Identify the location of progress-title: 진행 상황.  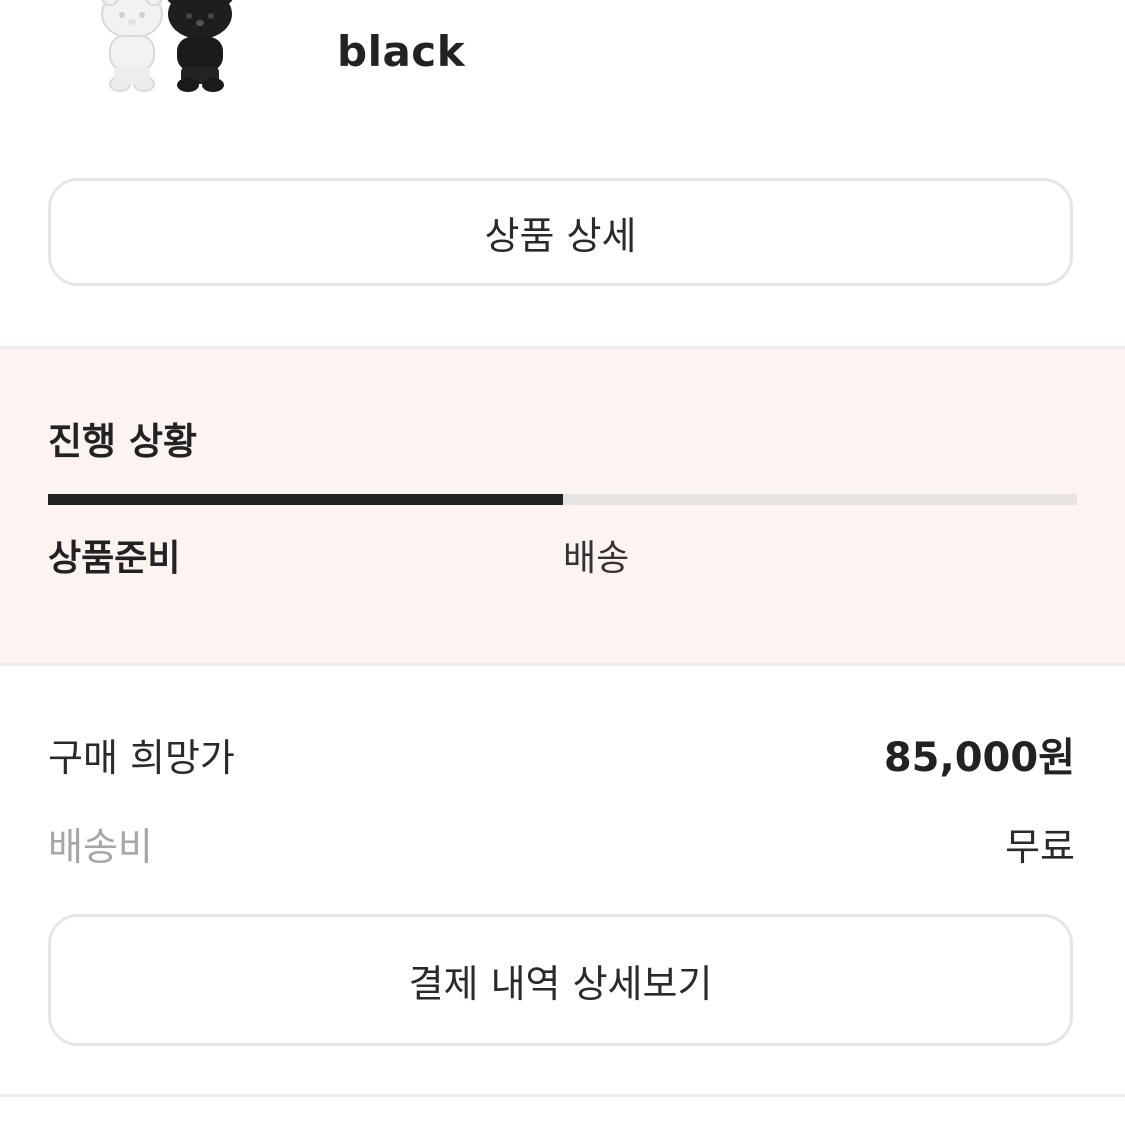
(123, 441).